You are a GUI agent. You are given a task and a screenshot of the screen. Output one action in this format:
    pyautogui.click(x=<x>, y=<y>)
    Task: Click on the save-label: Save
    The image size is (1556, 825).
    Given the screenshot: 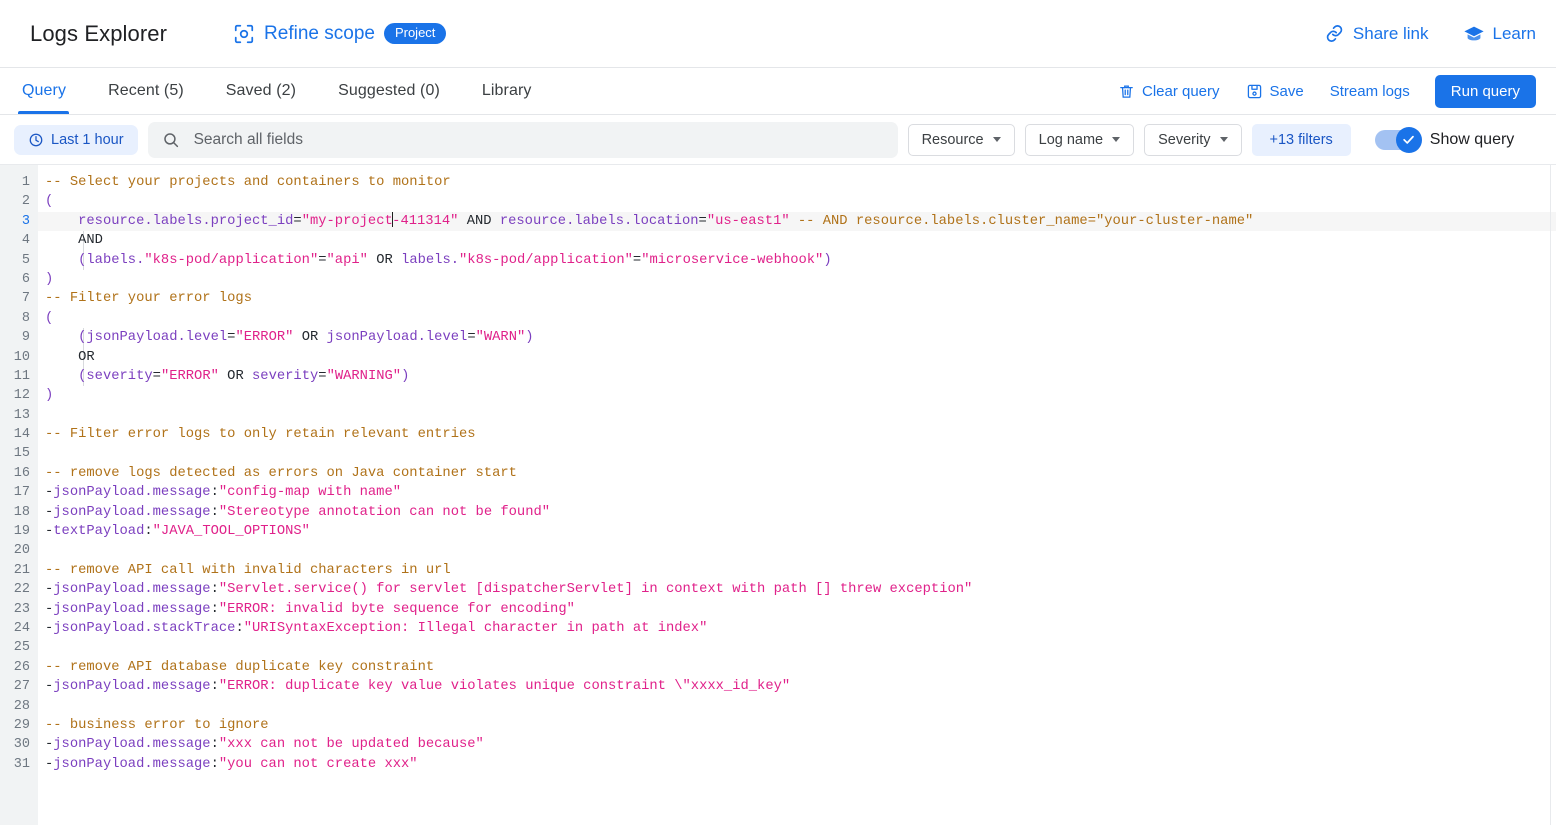 What is the action you would take?
    pyautogui.click(x=1286, y=91)
    